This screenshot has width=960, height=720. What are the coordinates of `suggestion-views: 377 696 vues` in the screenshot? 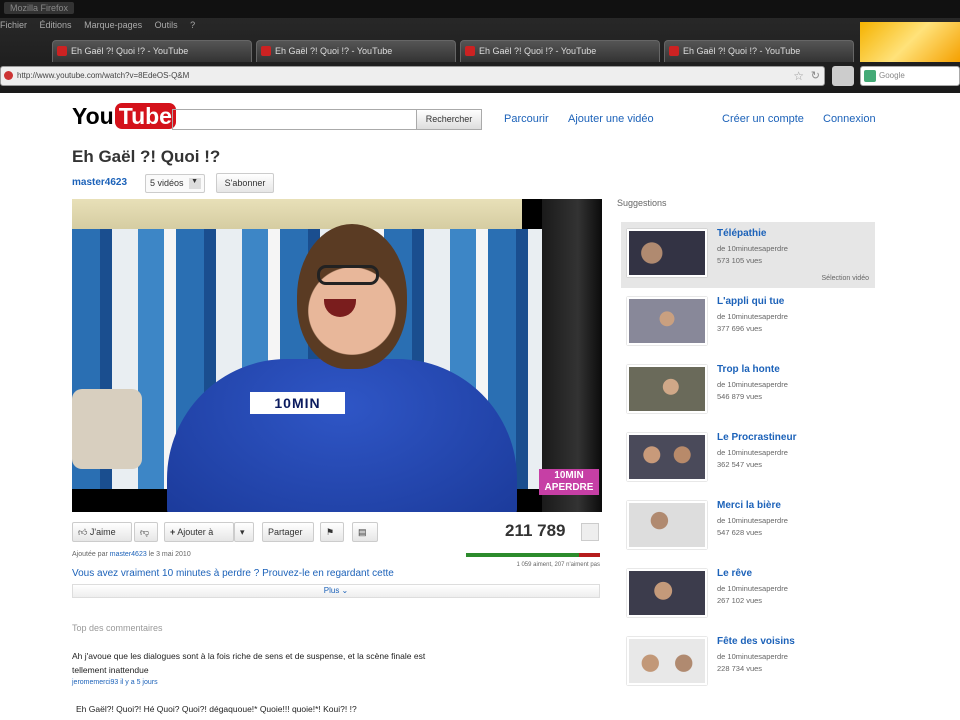 It's located at (740, 328).